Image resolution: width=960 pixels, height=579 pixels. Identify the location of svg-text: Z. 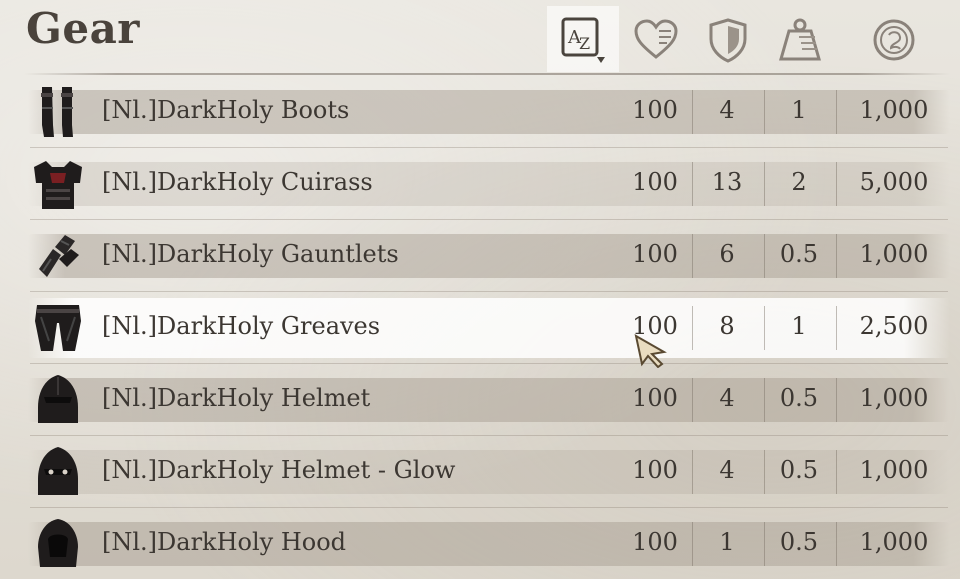
(584, 43).